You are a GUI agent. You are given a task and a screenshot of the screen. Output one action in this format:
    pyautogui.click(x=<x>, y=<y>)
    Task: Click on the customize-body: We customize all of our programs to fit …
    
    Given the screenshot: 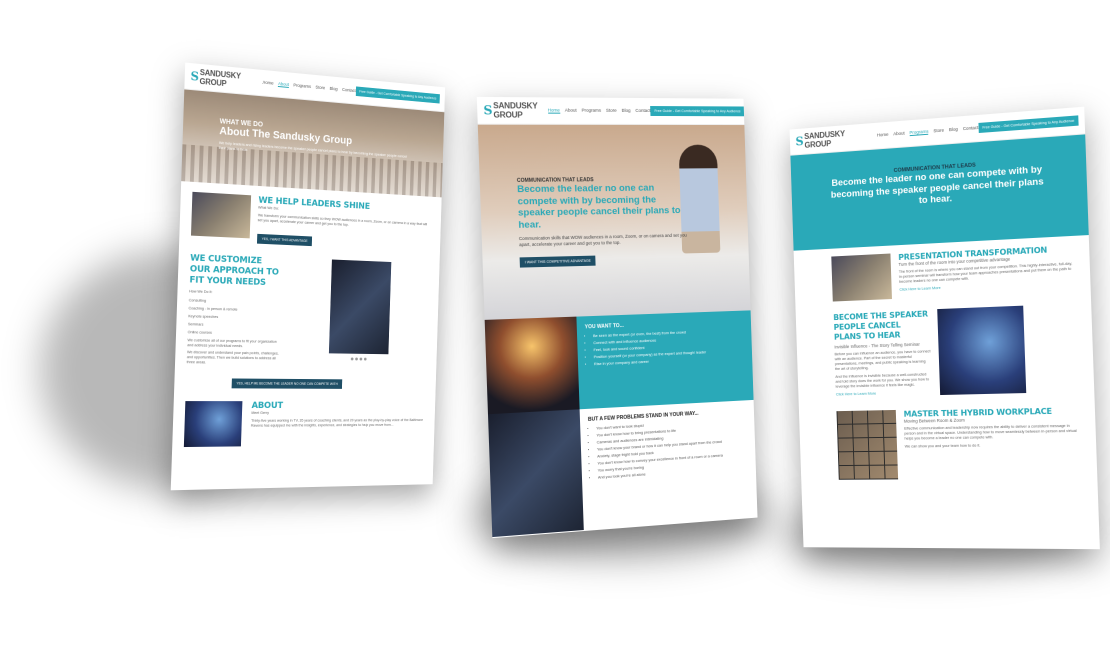 What is the action you would take?
    pyautogui.click(x=234, y=343)
    